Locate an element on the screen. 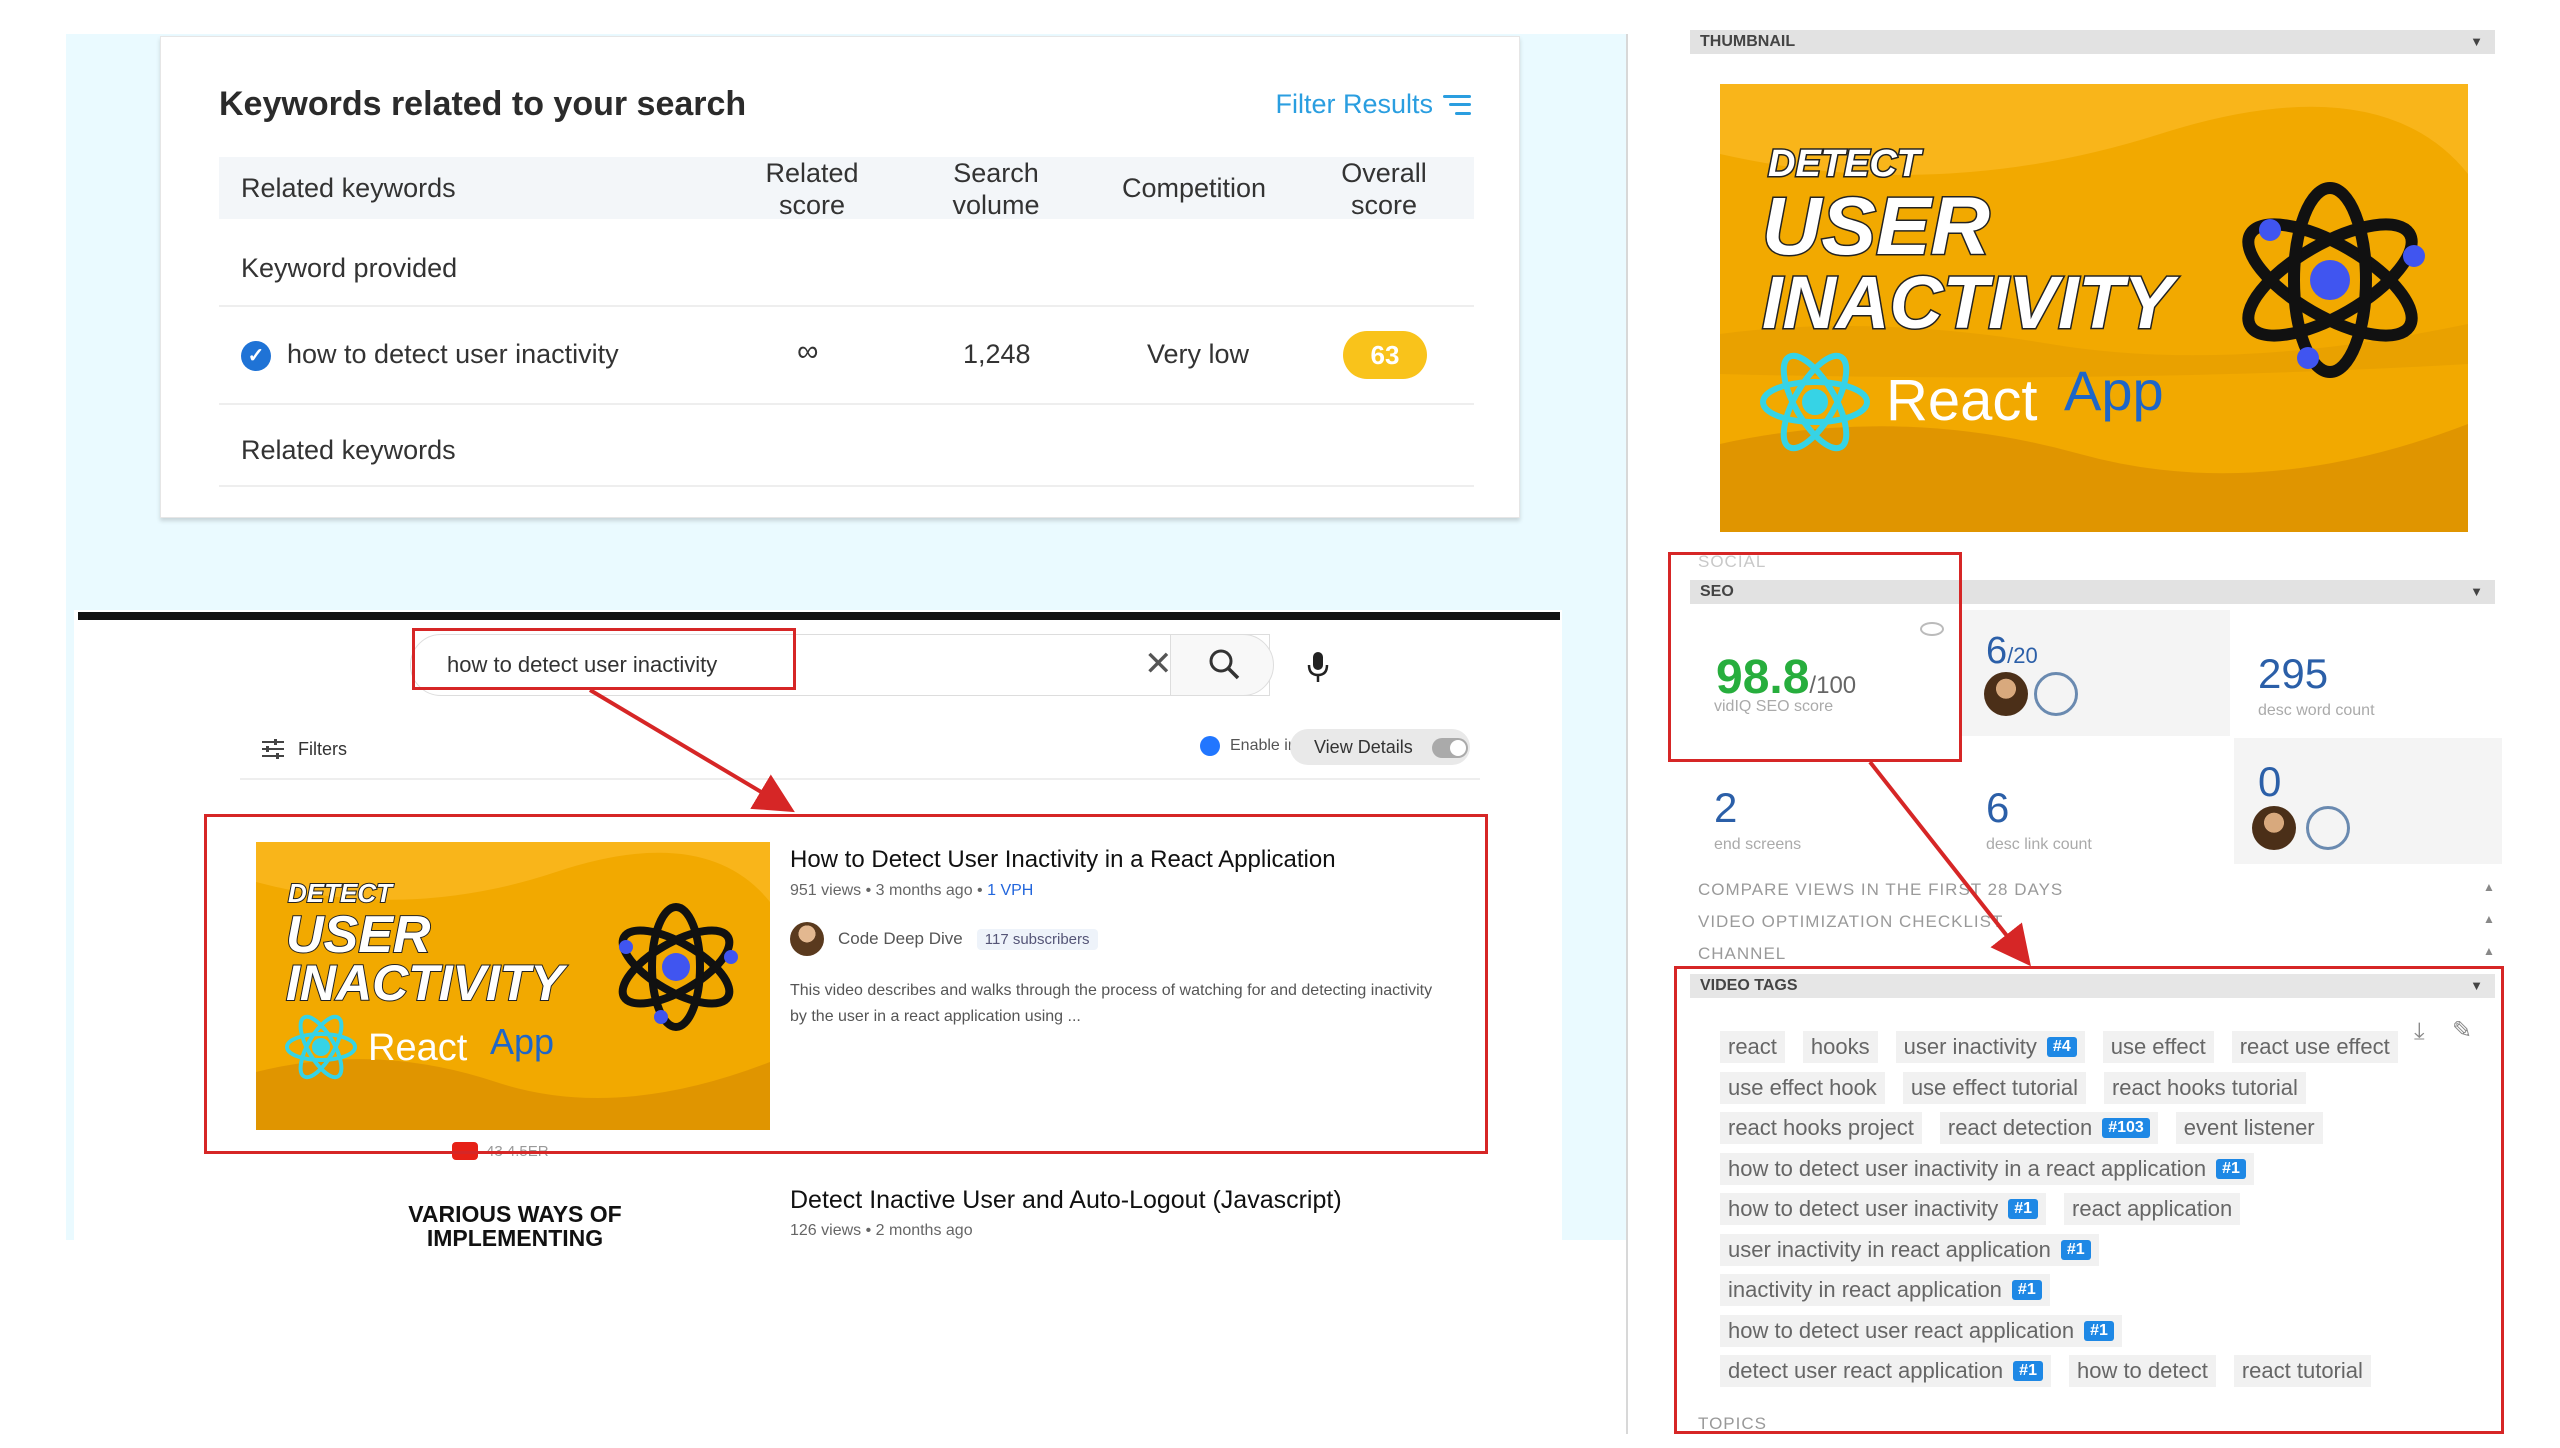 The height and width of the screenshot is (1448, 2560). search-icon is located at coordinates (1224, 664).